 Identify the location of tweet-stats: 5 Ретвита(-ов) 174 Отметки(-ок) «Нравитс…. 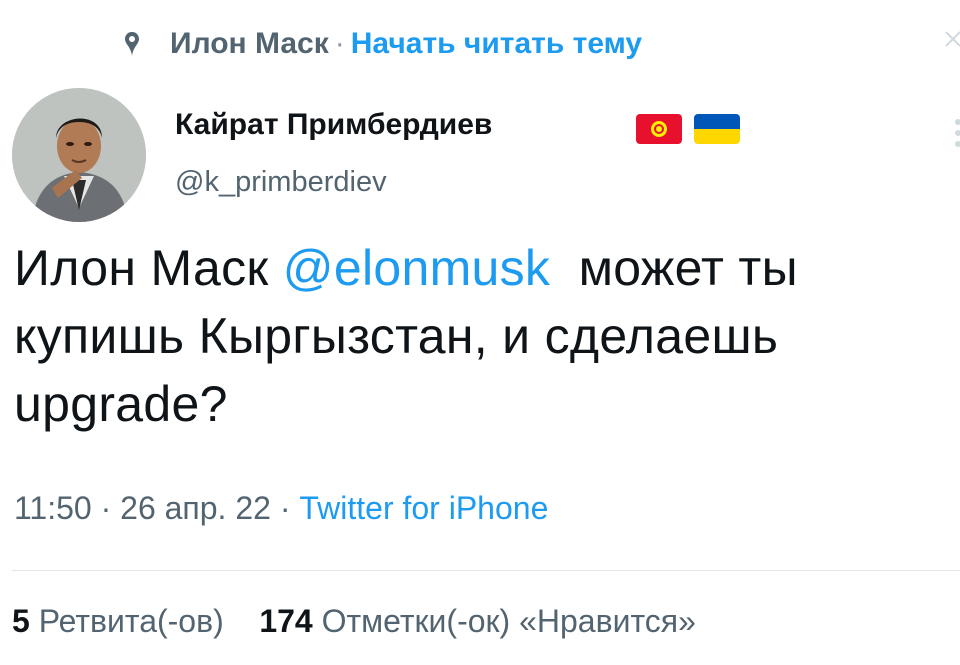
(354, 621).